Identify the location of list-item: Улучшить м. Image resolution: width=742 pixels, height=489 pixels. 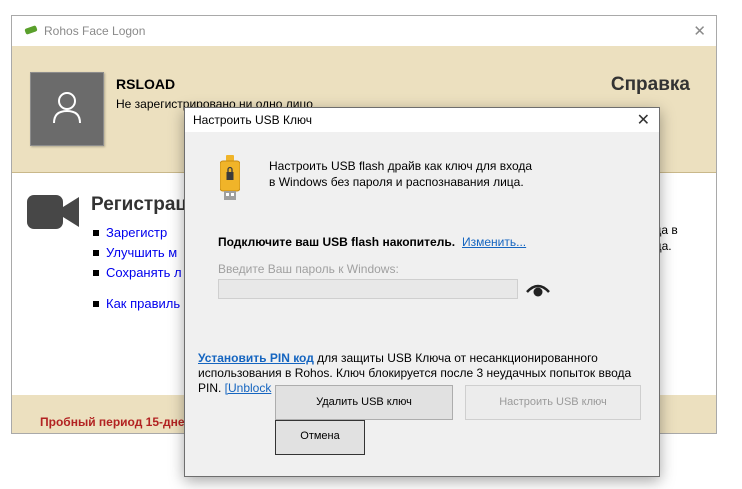
(137, 253).